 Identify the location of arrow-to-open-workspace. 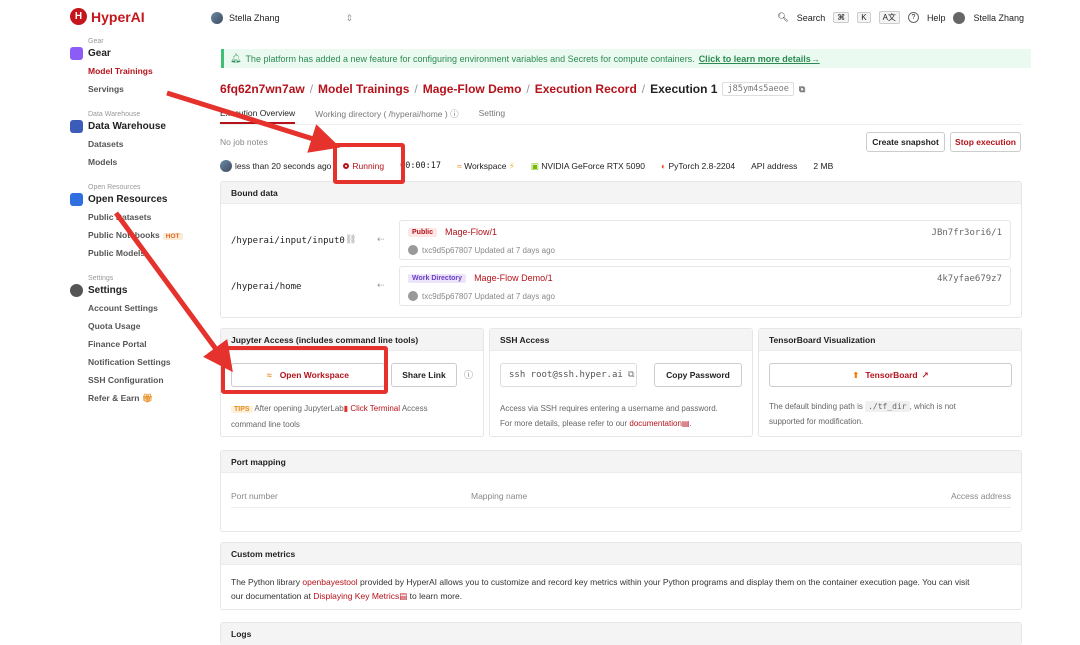
(173, 292).